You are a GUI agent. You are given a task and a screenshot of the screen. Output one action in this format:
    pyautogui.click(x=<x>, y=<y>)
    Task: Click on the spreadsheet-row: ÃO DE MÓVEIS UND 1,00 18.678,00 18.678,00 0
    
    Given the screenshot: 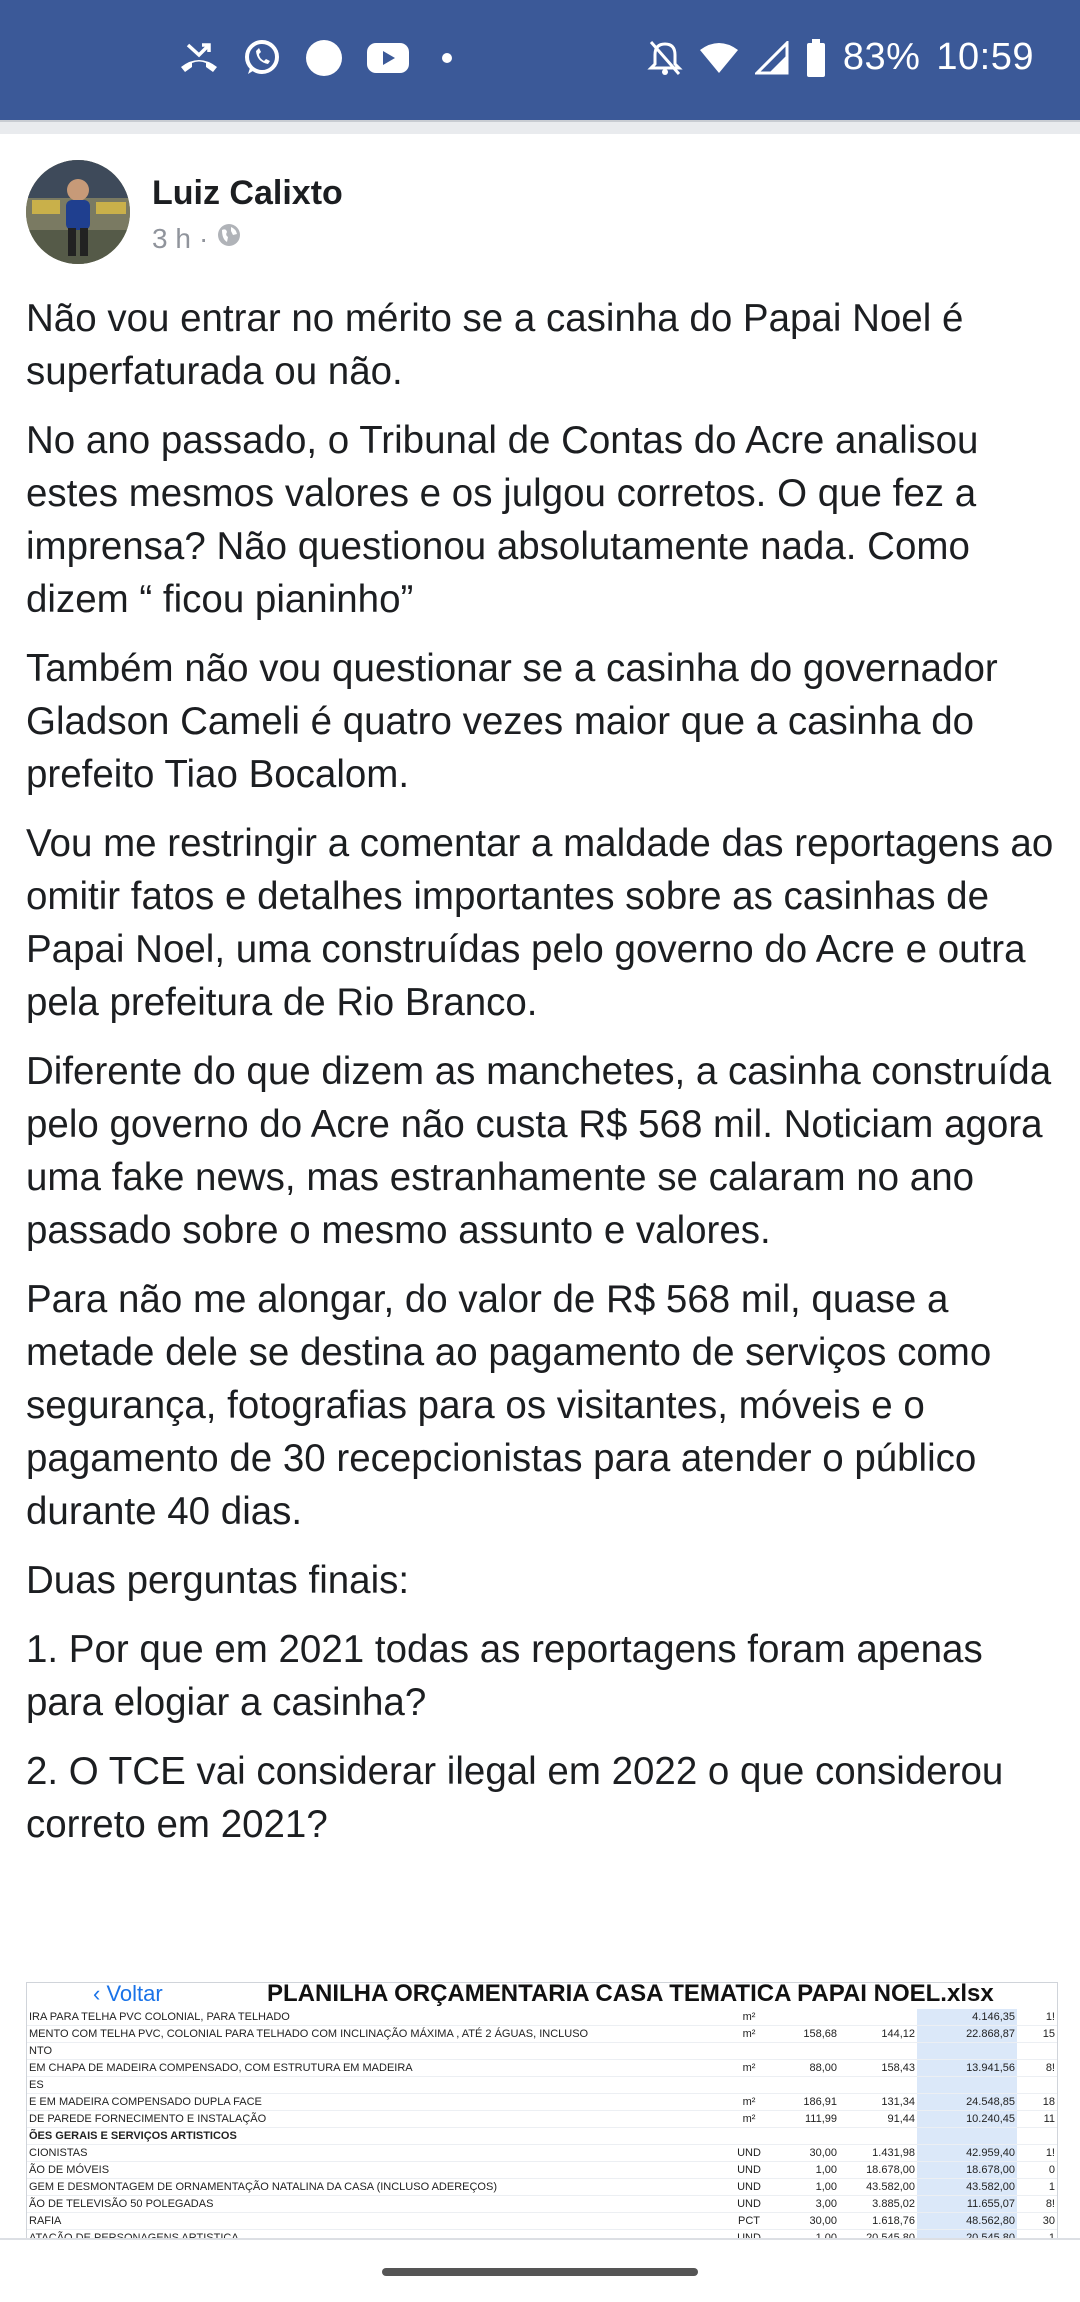 What is the action you would take?
    pyautogui.click(x=542, y=2170)
    